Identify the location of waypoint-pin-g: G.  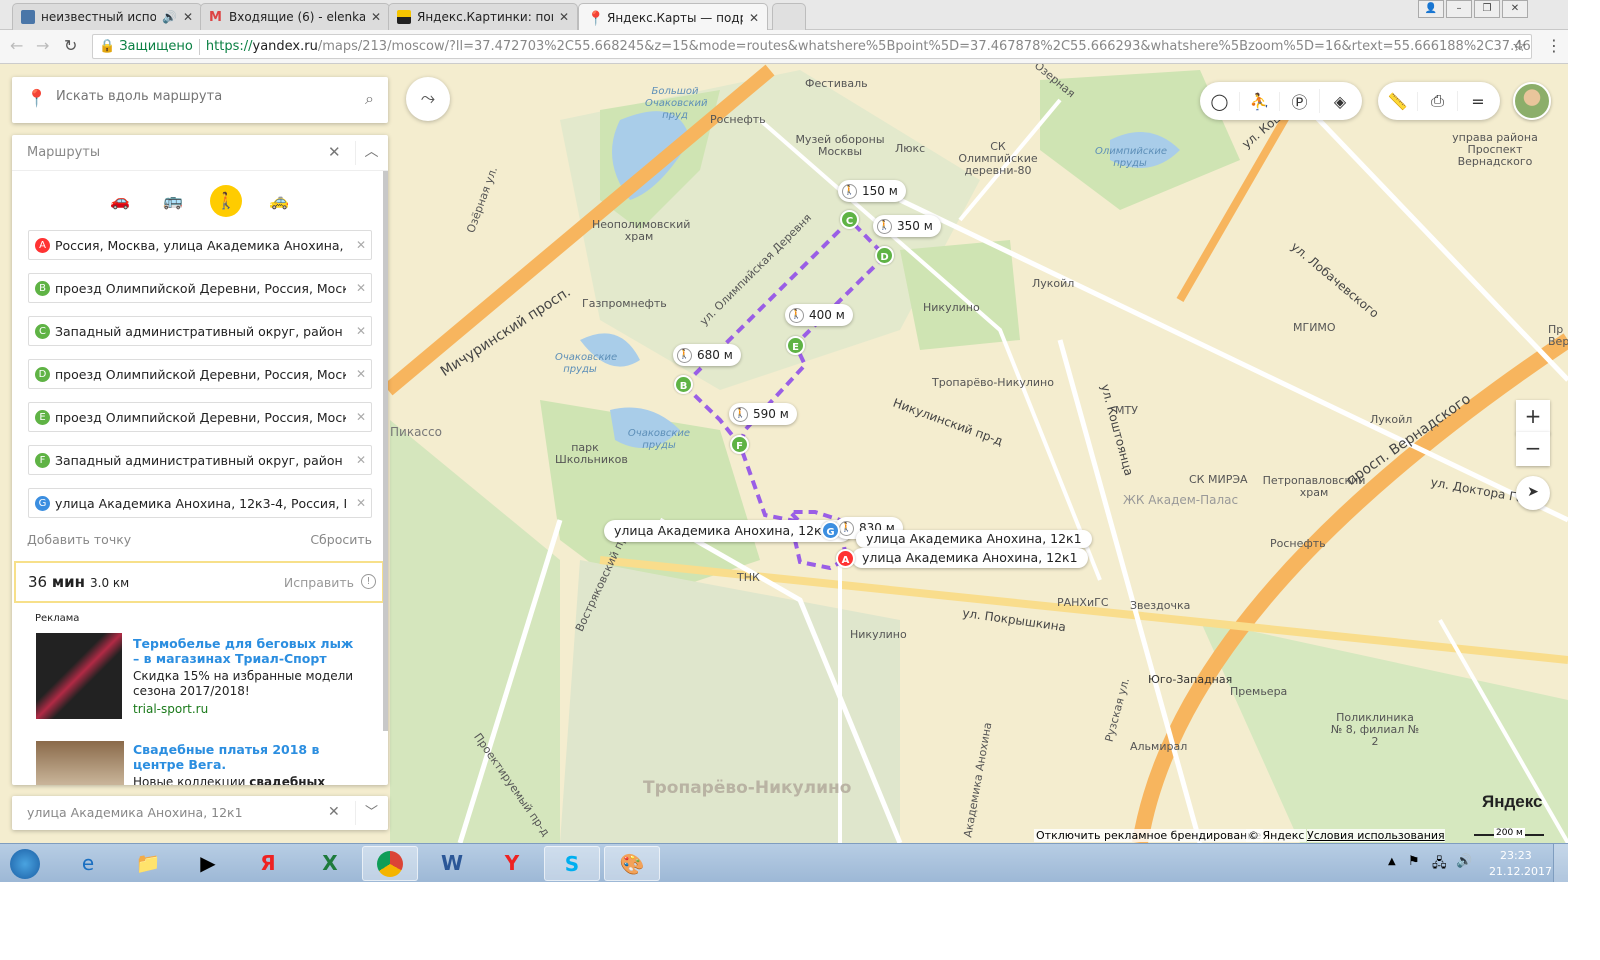
(830, 530).